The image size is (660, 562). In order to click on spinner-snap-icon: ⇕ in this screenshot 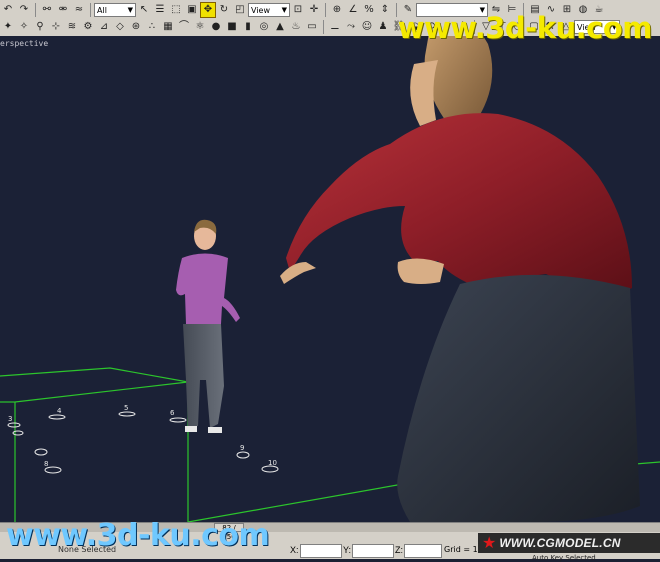, I will do `click(385, 10)`.